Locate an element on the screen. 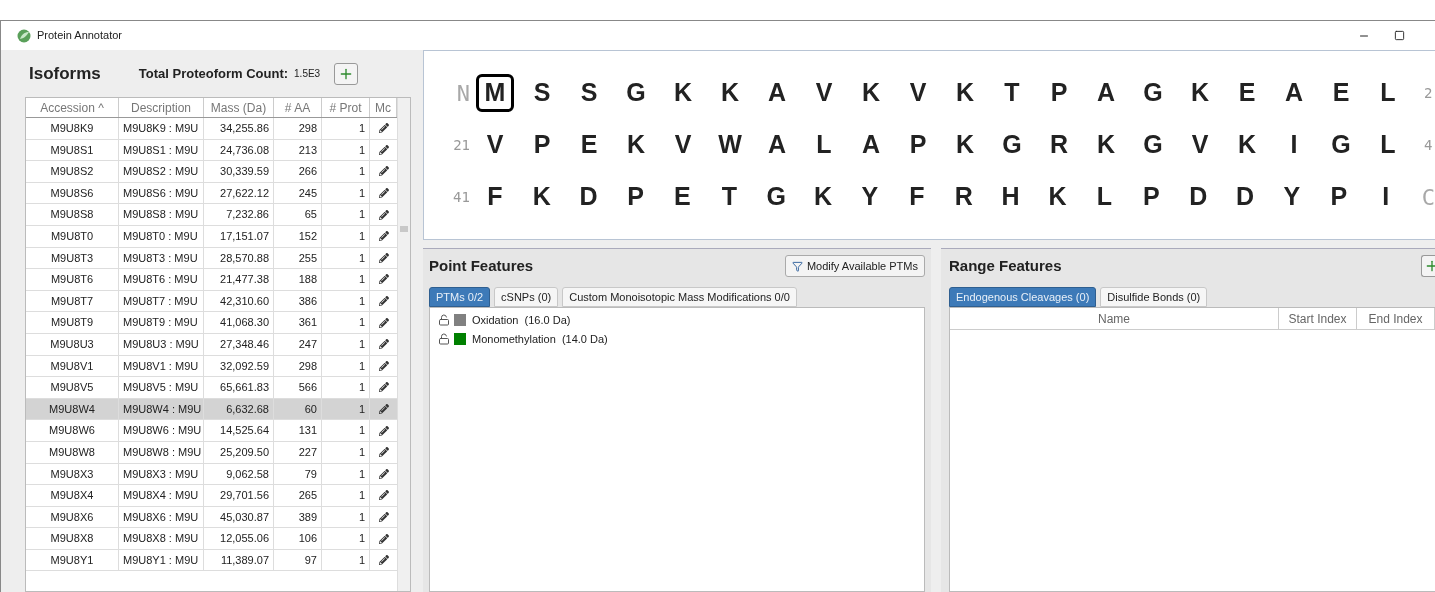 The width and height of the screenshot is (1435, 592). ptm-name: Monomethylation (14.0 Da) is located at coordinates (540, 339).